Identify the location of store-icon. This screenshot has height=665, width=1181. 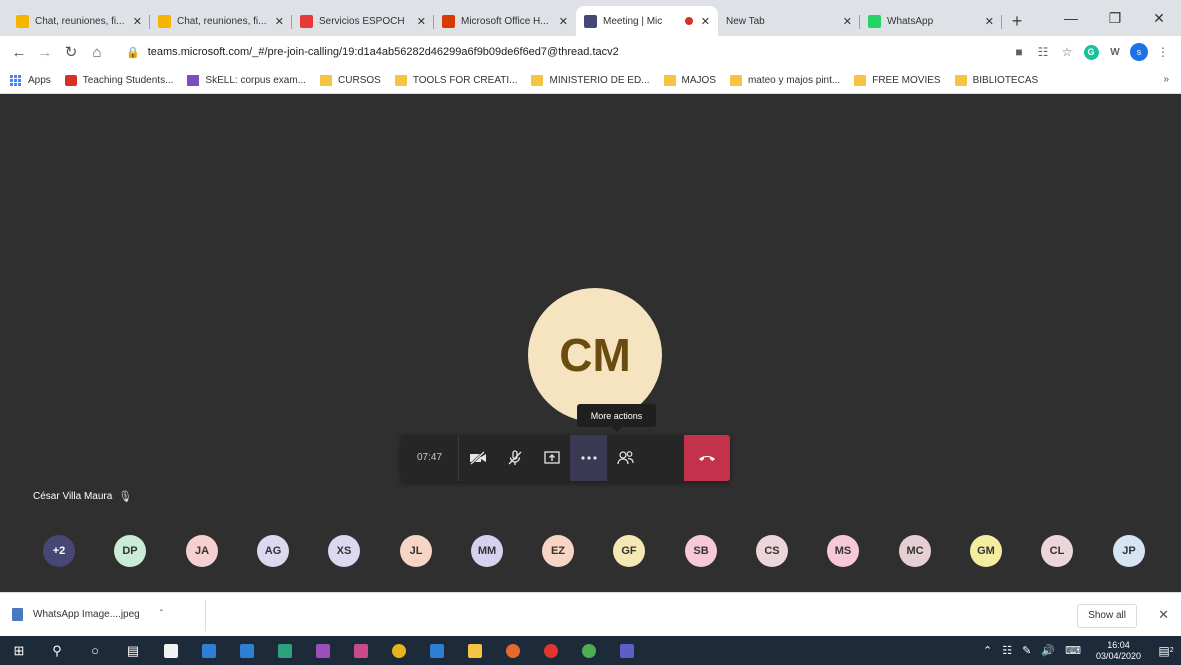
(171, 650).